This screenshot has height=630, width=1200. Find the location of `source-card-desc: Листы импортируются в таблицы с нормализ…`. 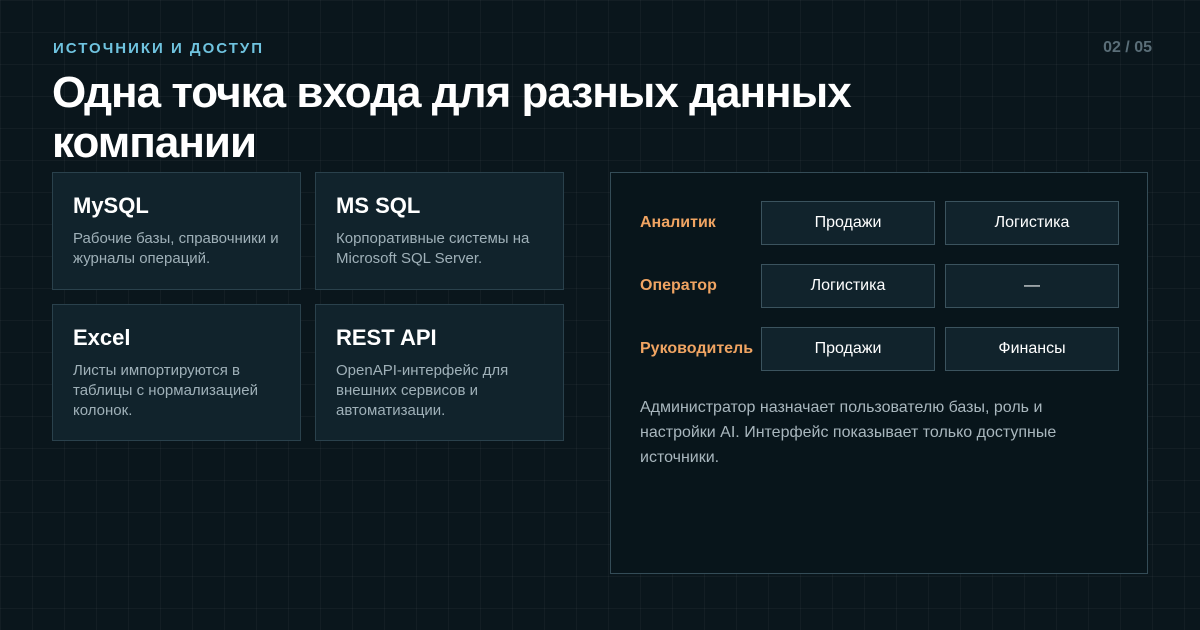

source-card-desc: Листы импортируются в таблицы с нормализ… is located at coordinates (165, 390).